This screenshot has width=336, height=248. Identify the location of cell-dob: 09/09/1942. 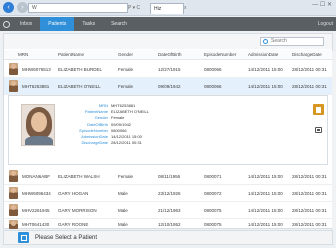
(169, 86).